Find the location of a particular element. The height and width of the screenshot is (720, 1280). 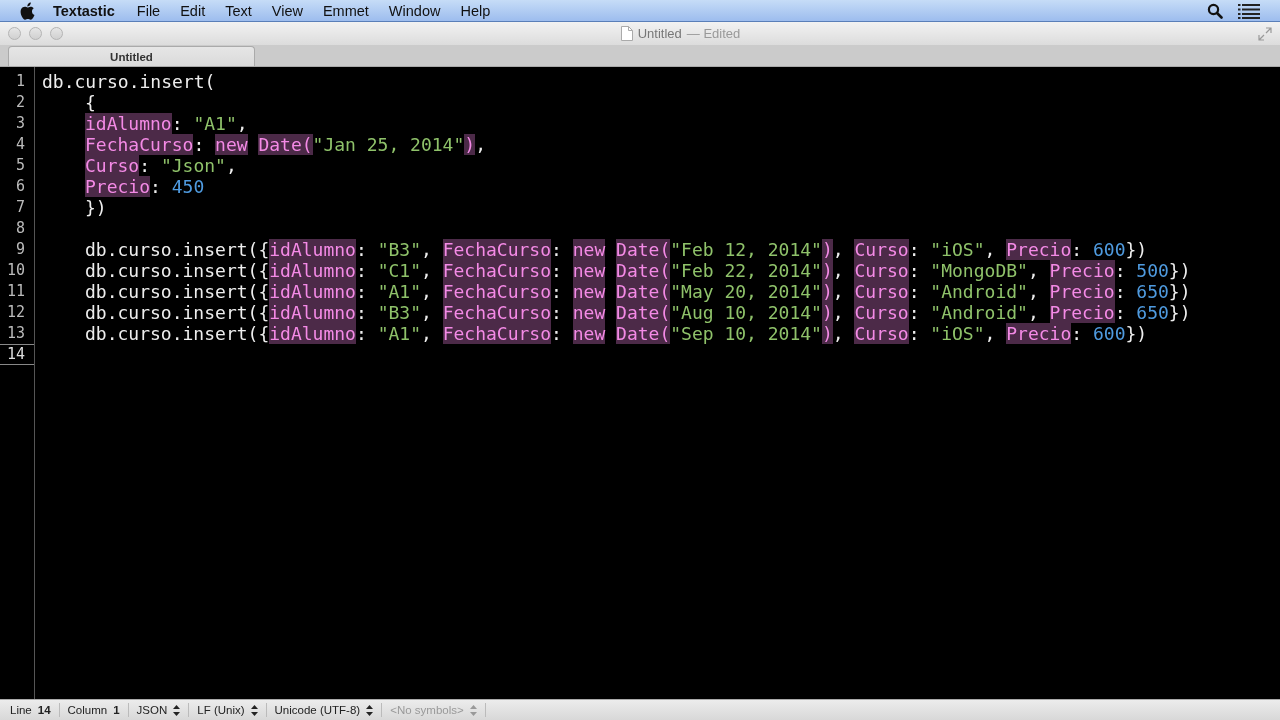

minimize-button is located at coordinates (35, 33).